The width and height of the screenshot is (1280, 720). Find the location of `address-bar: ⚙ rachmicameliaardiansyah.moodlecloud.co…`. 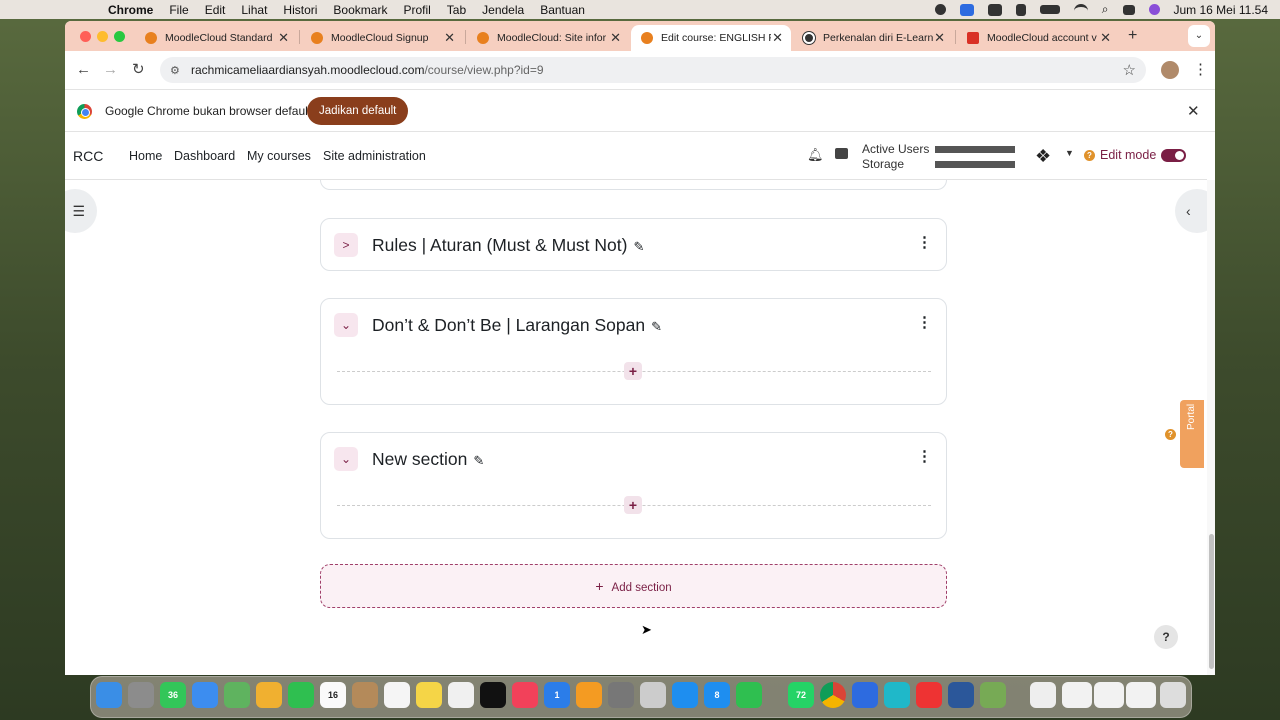

address-bar: ⚙ rachmicameliaardiansyah.moodlecloud.co… is located at coordinates (653, 70).